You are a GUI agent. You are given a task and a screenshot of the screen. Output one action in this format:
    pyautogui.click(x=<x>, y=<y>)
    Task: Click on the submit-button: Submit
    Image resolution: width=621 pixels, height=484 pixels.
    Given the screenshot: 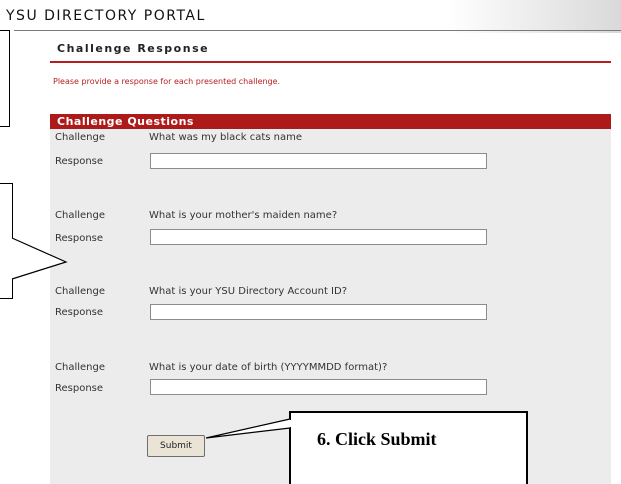 What is the action you would take?
    pyautogui.click(x=176, y=446)
    